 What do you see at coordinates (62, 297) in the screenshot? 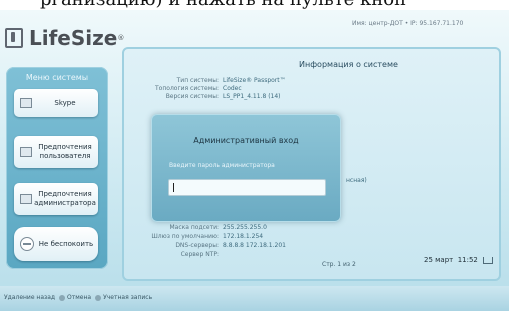
I see `cancel-key-icon` at bounding box center [62, 297].